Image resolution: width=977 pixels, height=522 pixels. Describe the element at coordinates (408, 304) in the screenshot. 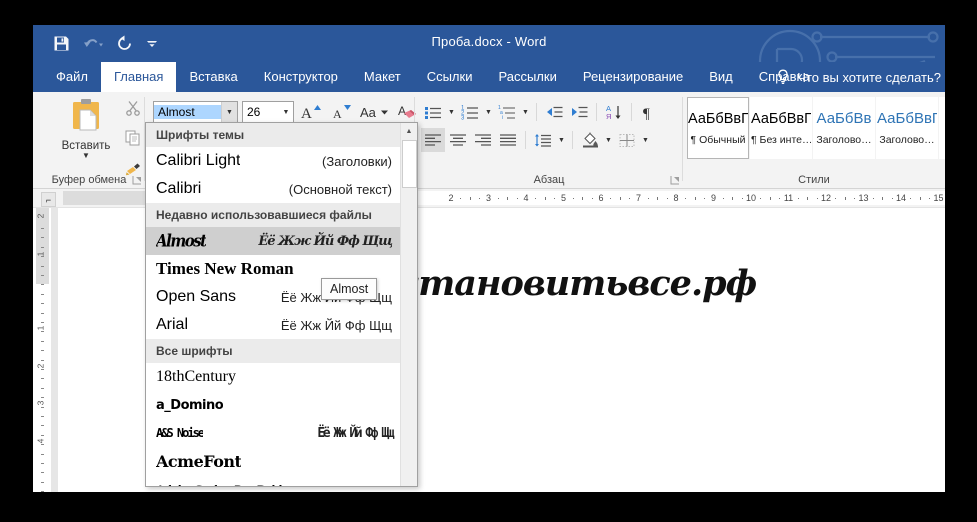

I see `font-dropdown-scrollbar: ▲` at that location.